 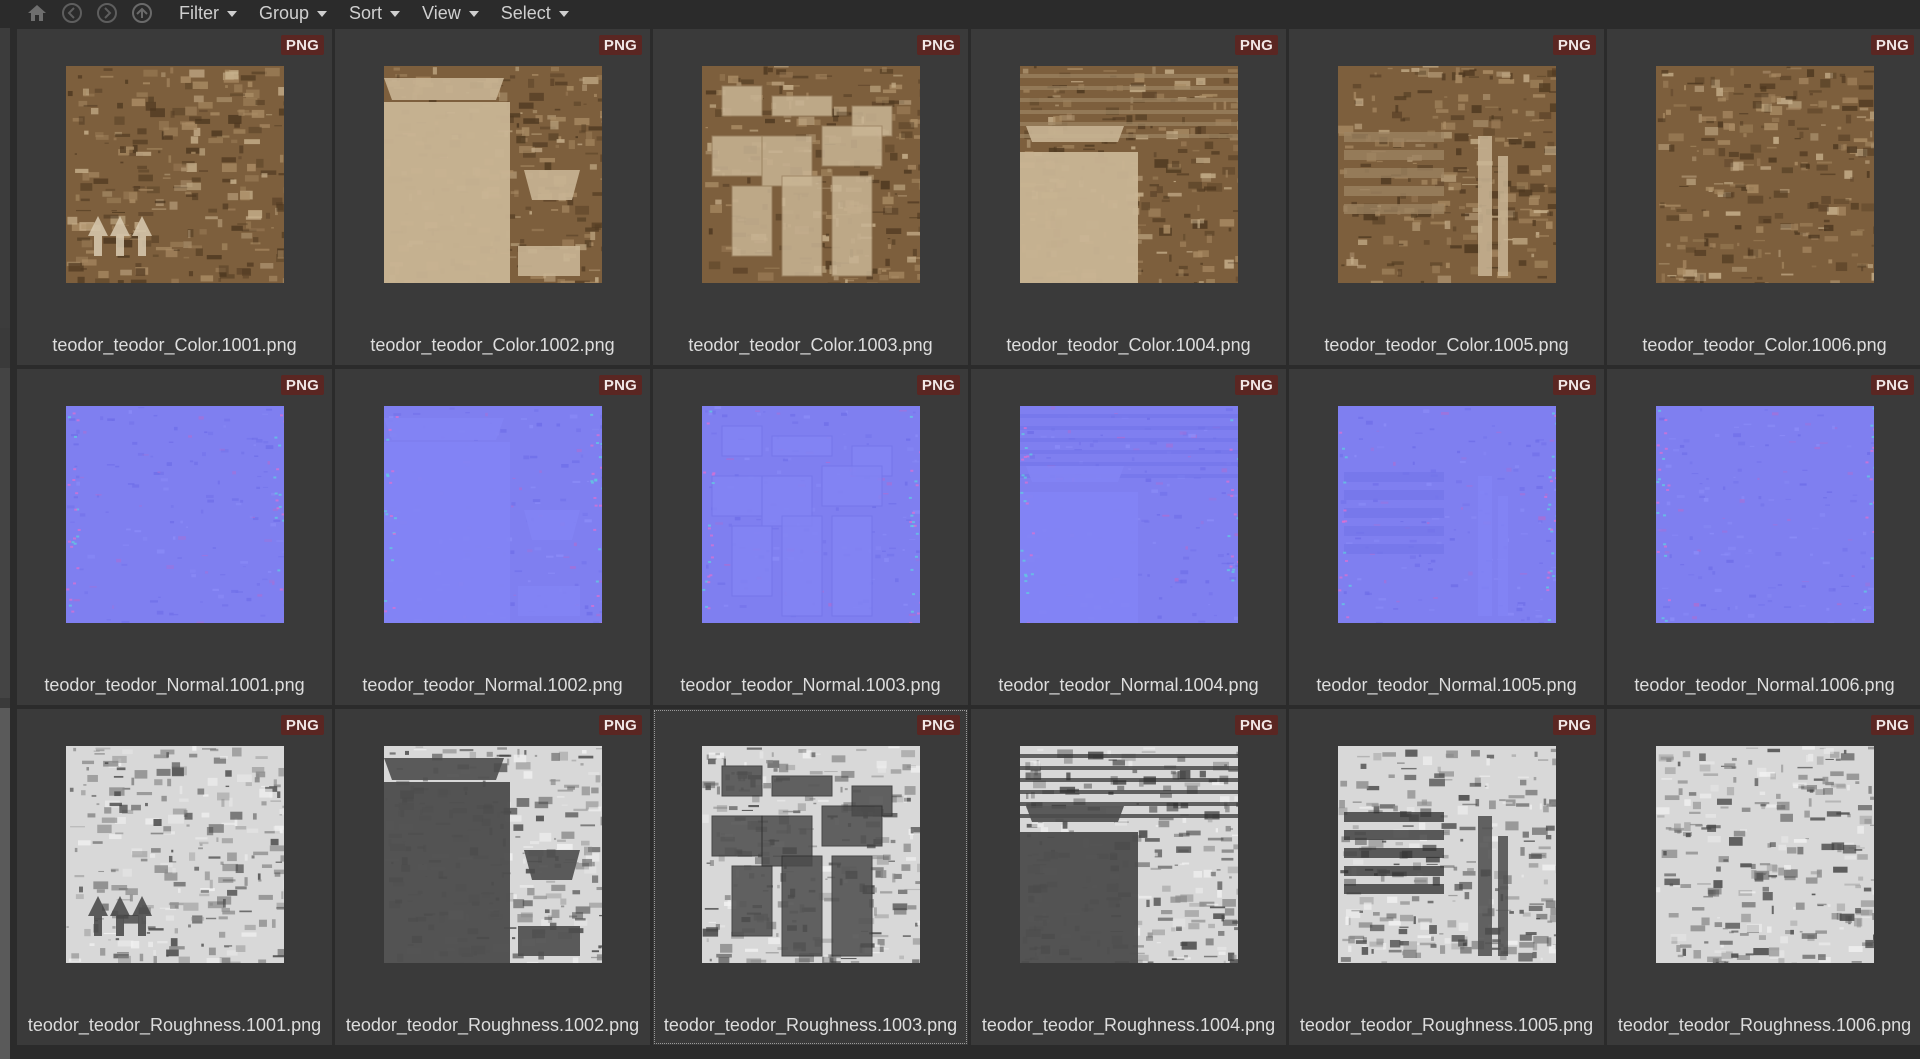 I want to click on file-tile: PNG teodor_teodor_Roughness.1006.png, so click(x=1763, y=877).